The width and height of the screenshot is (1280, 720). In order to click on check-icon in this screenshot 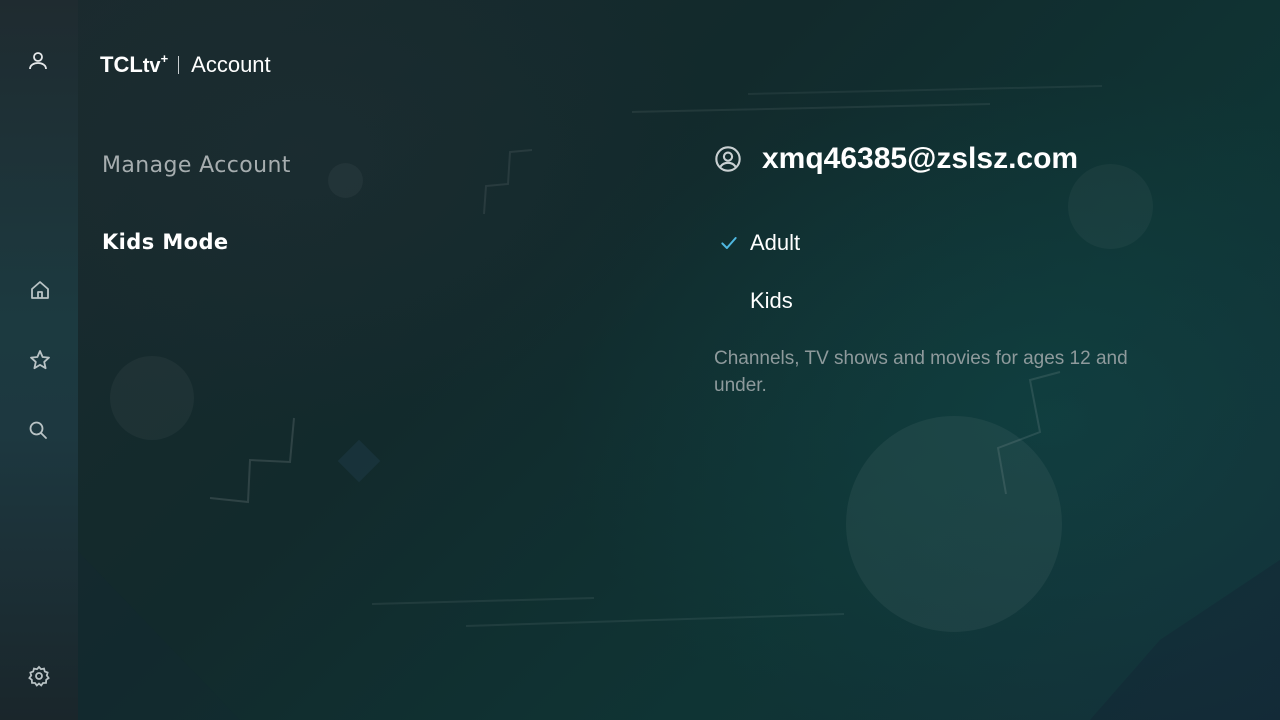, I will do `click(729, 243)`.